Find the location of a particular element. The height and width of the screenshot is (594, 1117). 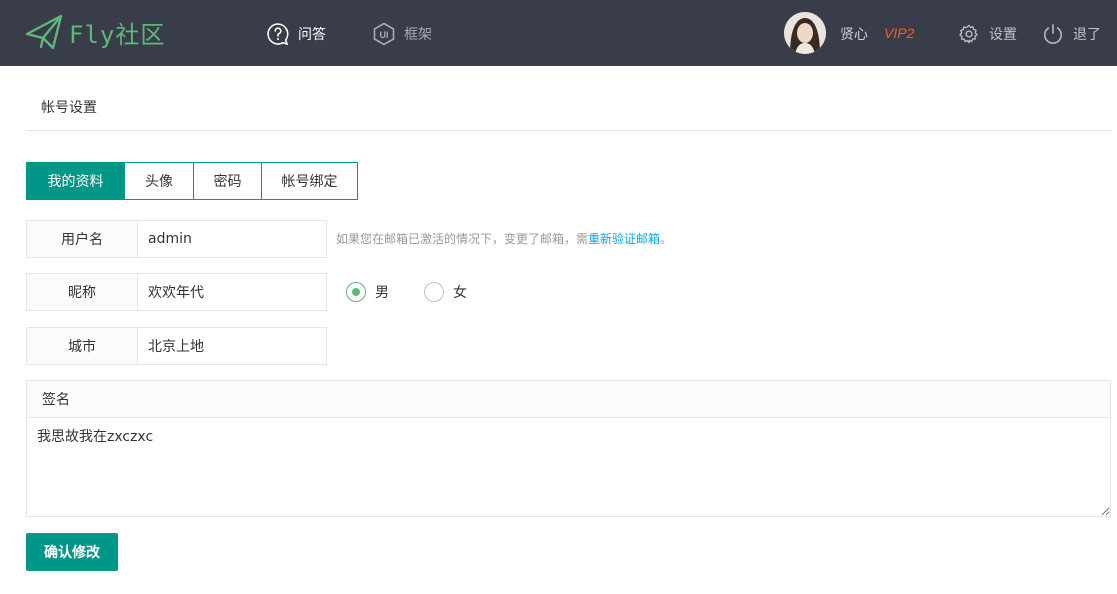

nickname-label: 昵称 is located at coordinates (82, 292).